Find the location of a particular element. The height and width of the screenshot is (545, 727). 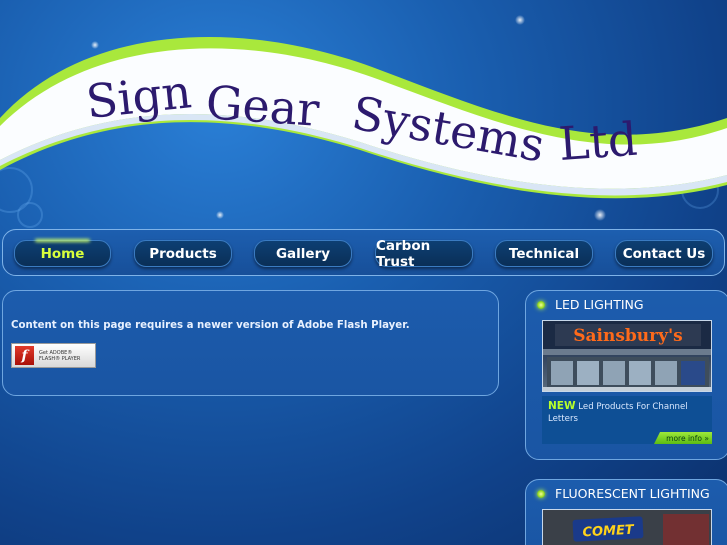

fluorescent-lighting-image: COMET is located at coordinates (627, 527).